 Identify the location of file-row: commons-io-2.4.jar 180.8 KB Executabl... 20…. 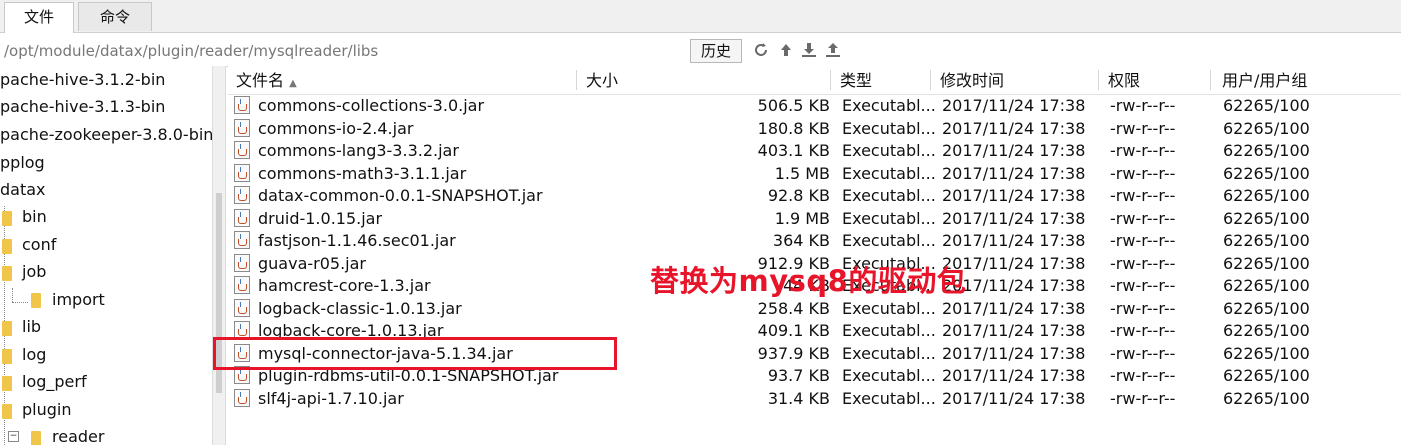
(814, 128).